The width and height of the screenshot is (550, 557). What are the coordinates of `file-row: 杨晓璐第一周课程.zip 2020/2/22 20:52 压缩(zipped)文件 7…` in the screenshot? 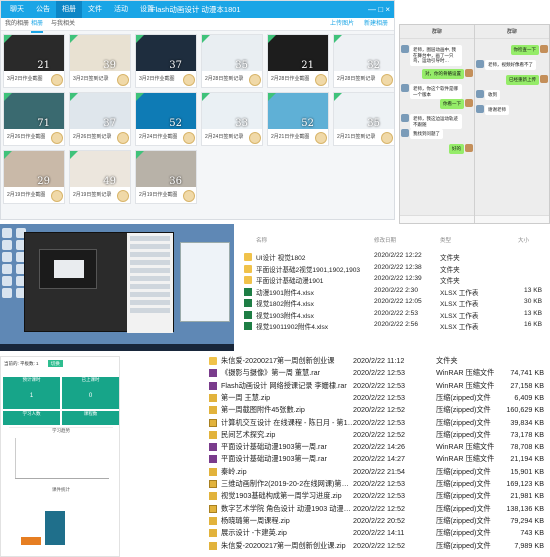 It's located at (376, 521).